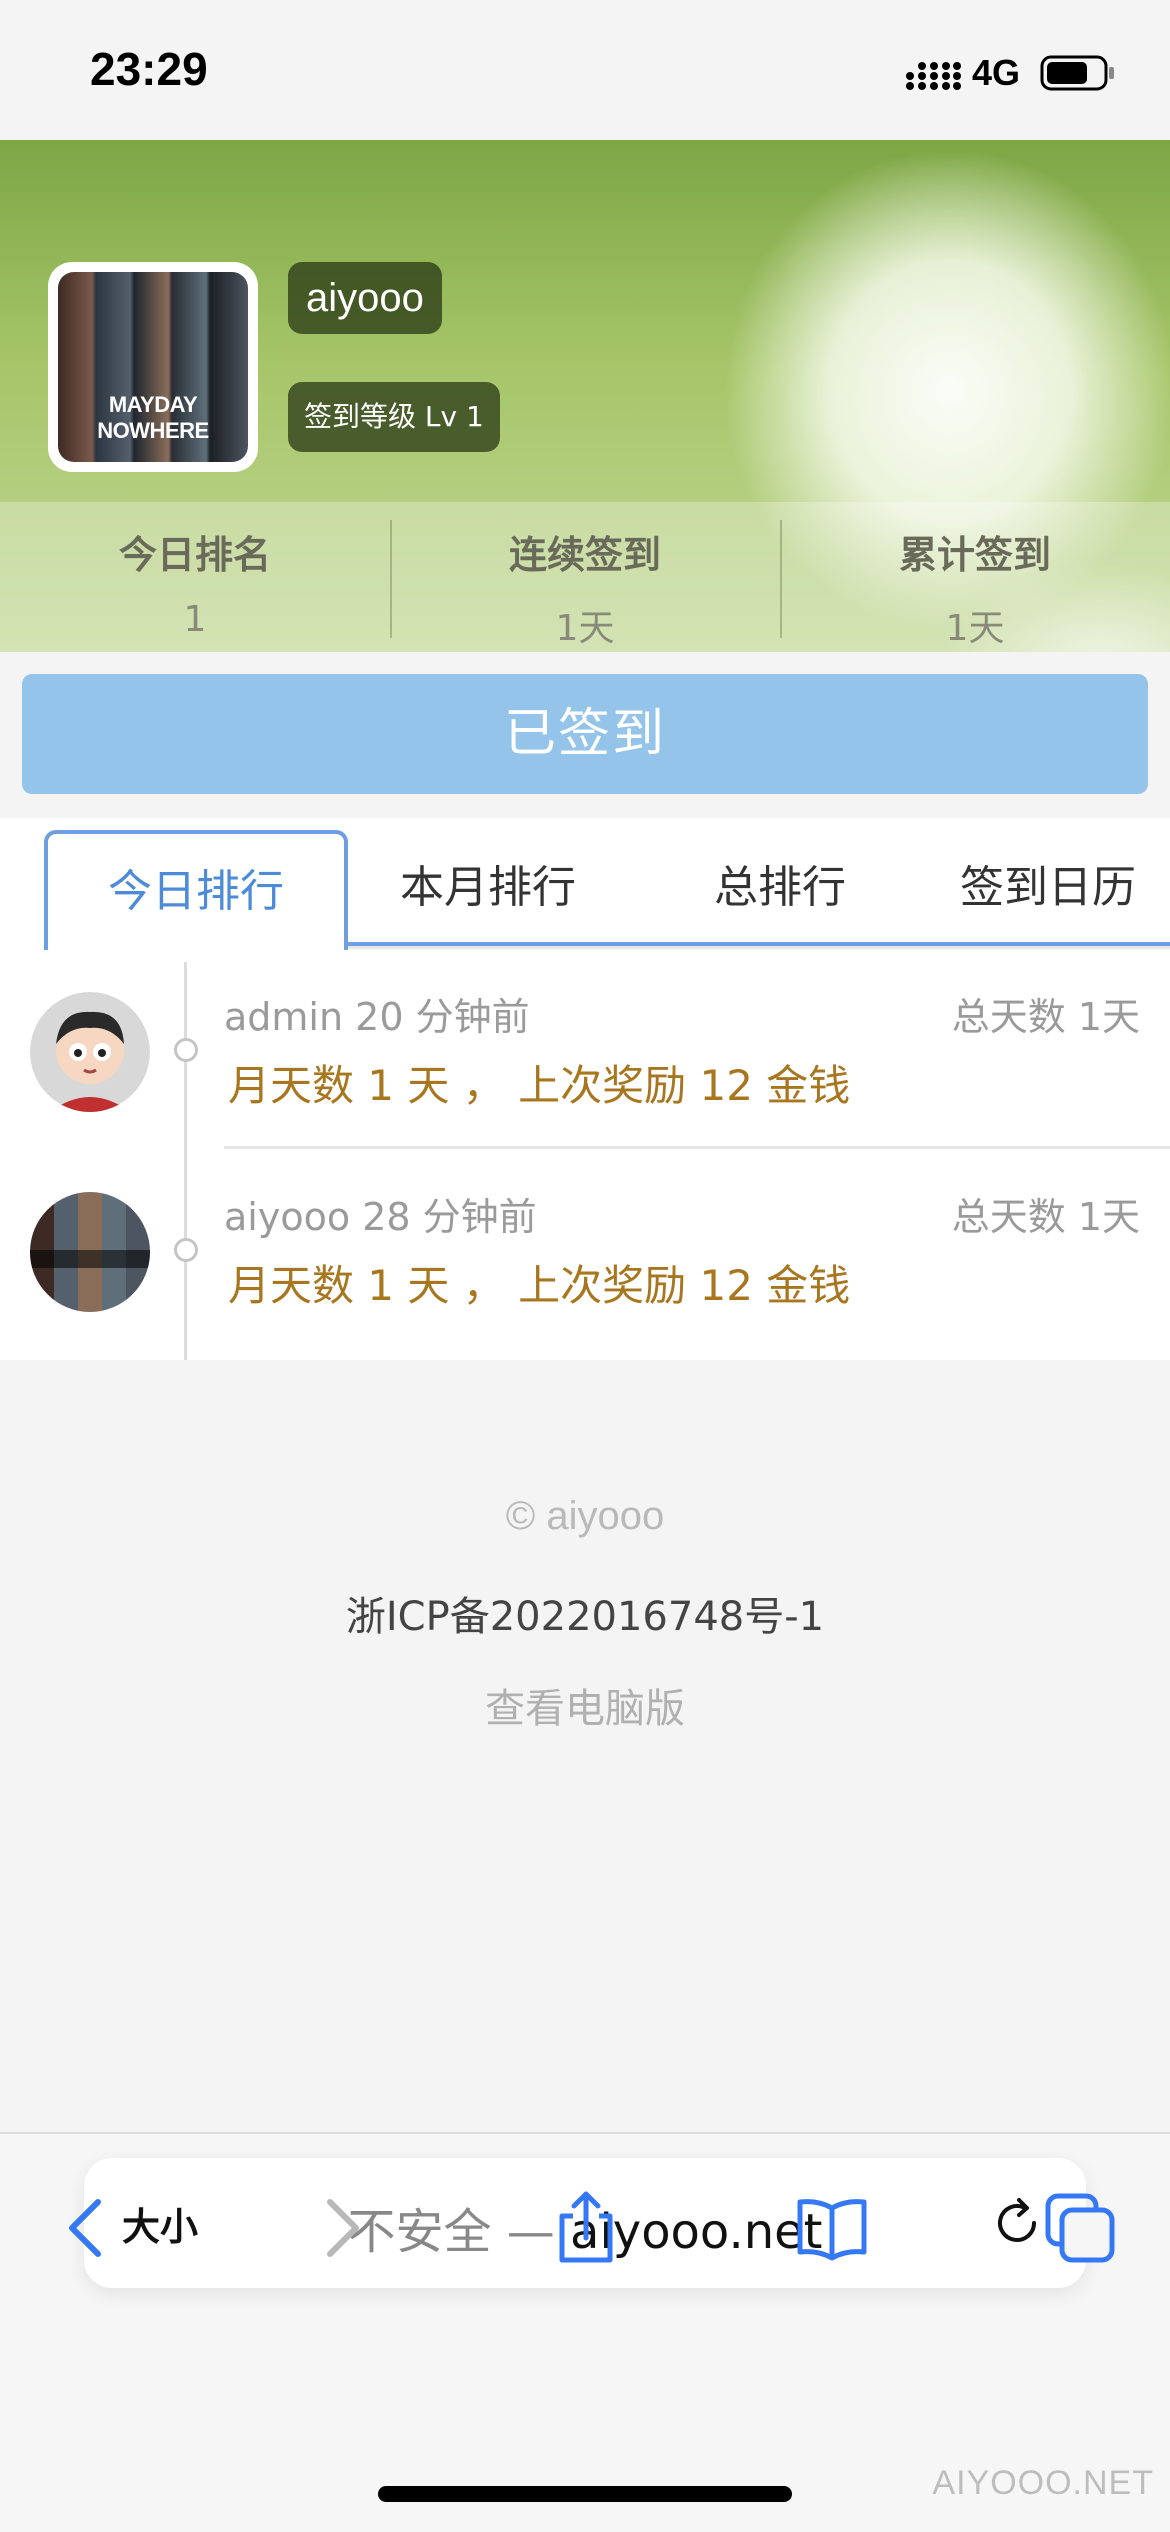 The height and width of the screenshot is (2532, 1170). What do you see at coordinates (1077, 73) in the screenshot?
I see `battery-icon` at bounding box center [1077, 73].